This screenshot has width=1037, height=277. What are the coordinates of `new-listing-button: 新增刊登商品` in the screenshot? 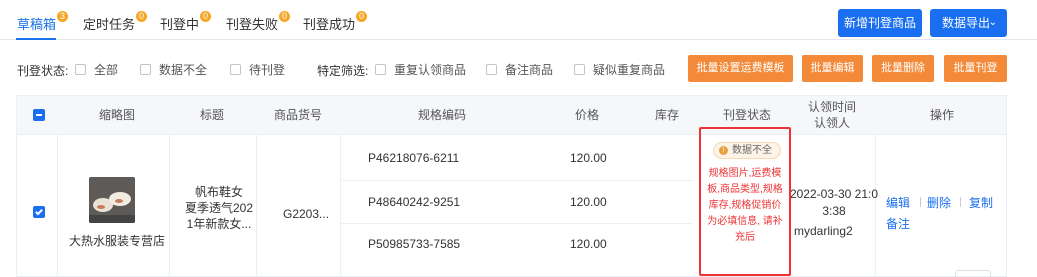 It's located at (880, 23).